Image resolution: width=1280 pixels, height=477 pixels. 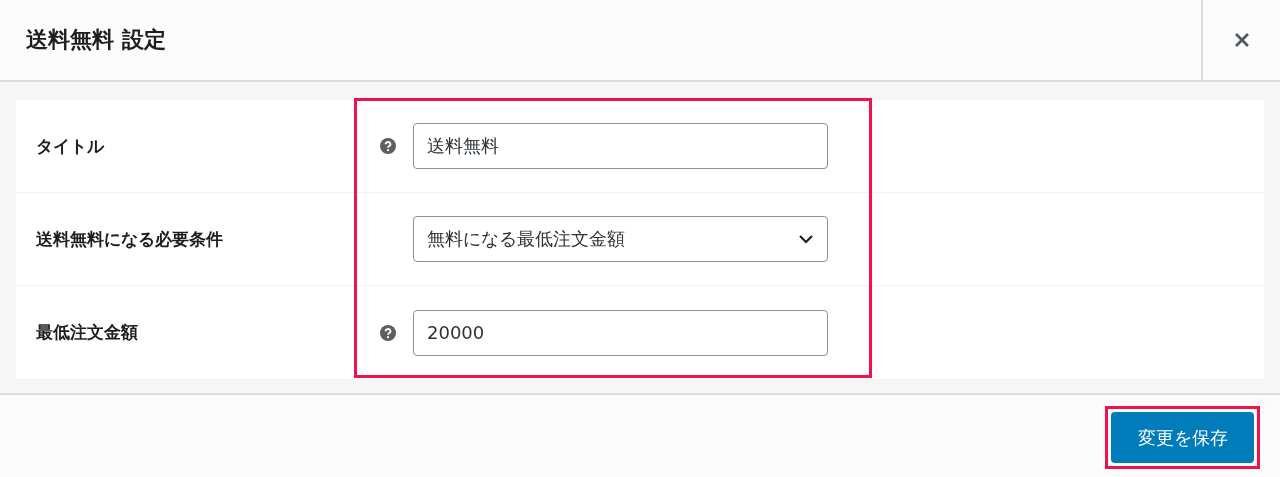 I want to click on chevron-down-icon, so click(x=806, y=239).